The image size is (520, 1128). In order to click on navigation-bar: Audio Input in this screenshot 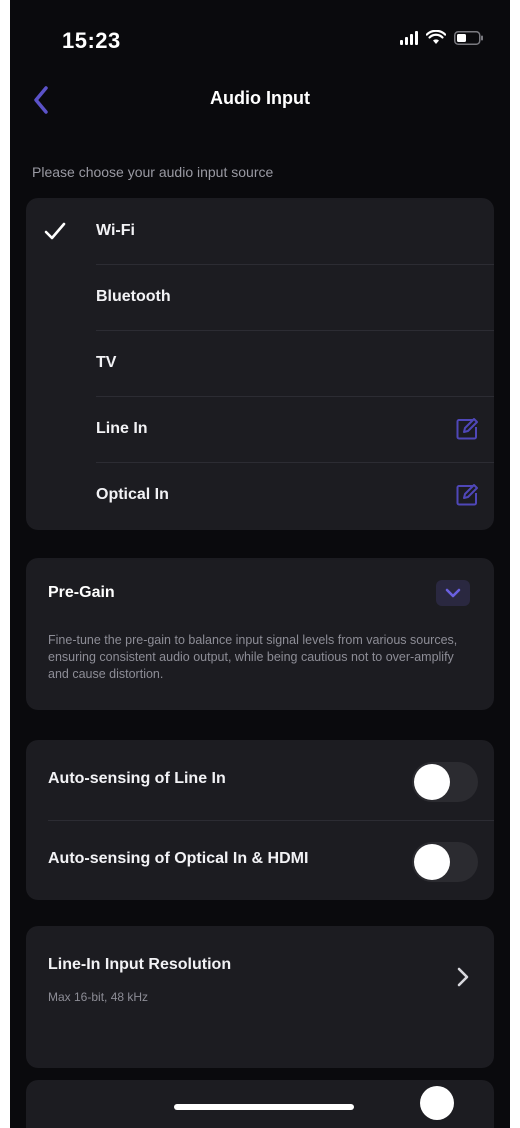, I will do `click(260, 100)`.